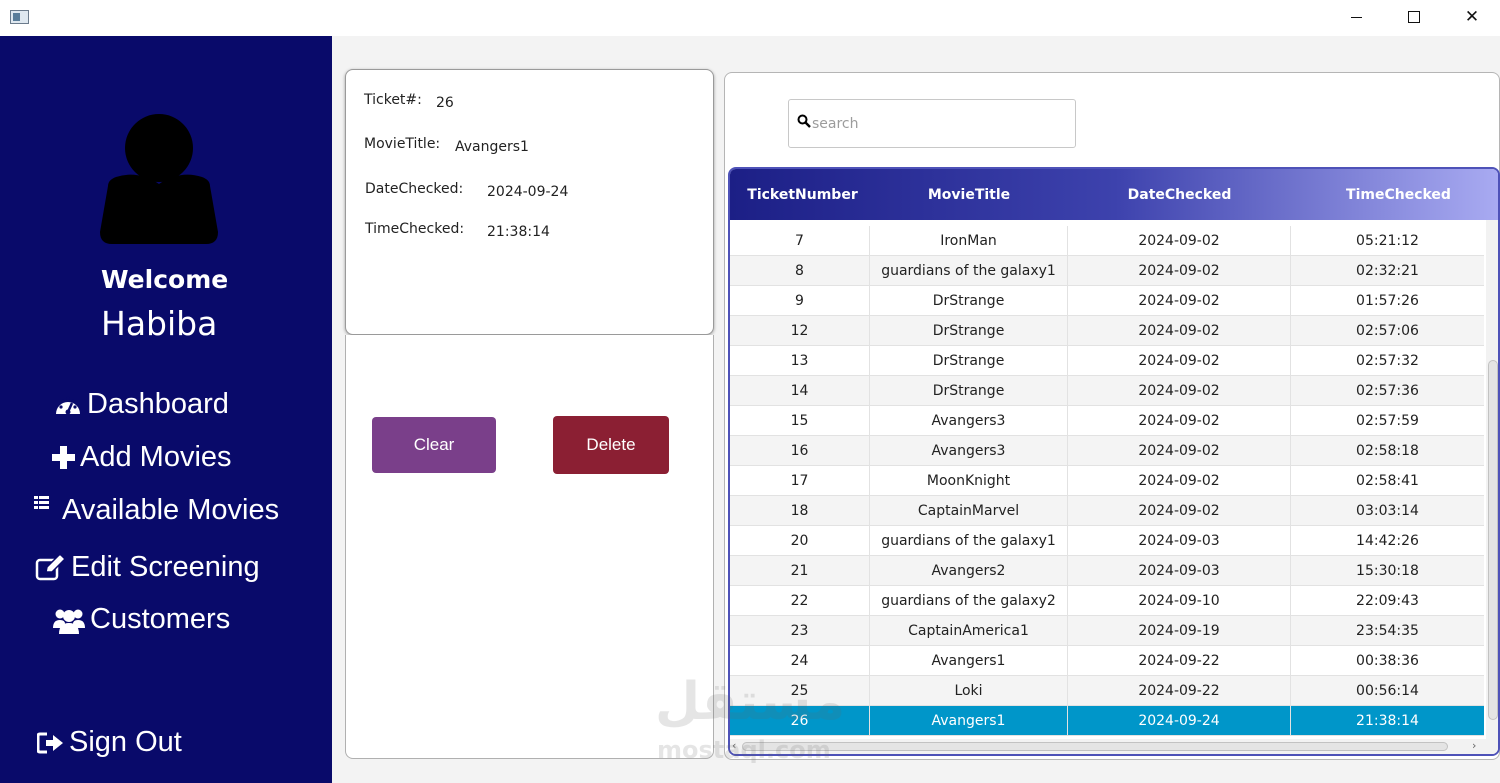 The image size is (1500, 783). I want to click on horizontal-scroll-thumb, so click(1095, 746).